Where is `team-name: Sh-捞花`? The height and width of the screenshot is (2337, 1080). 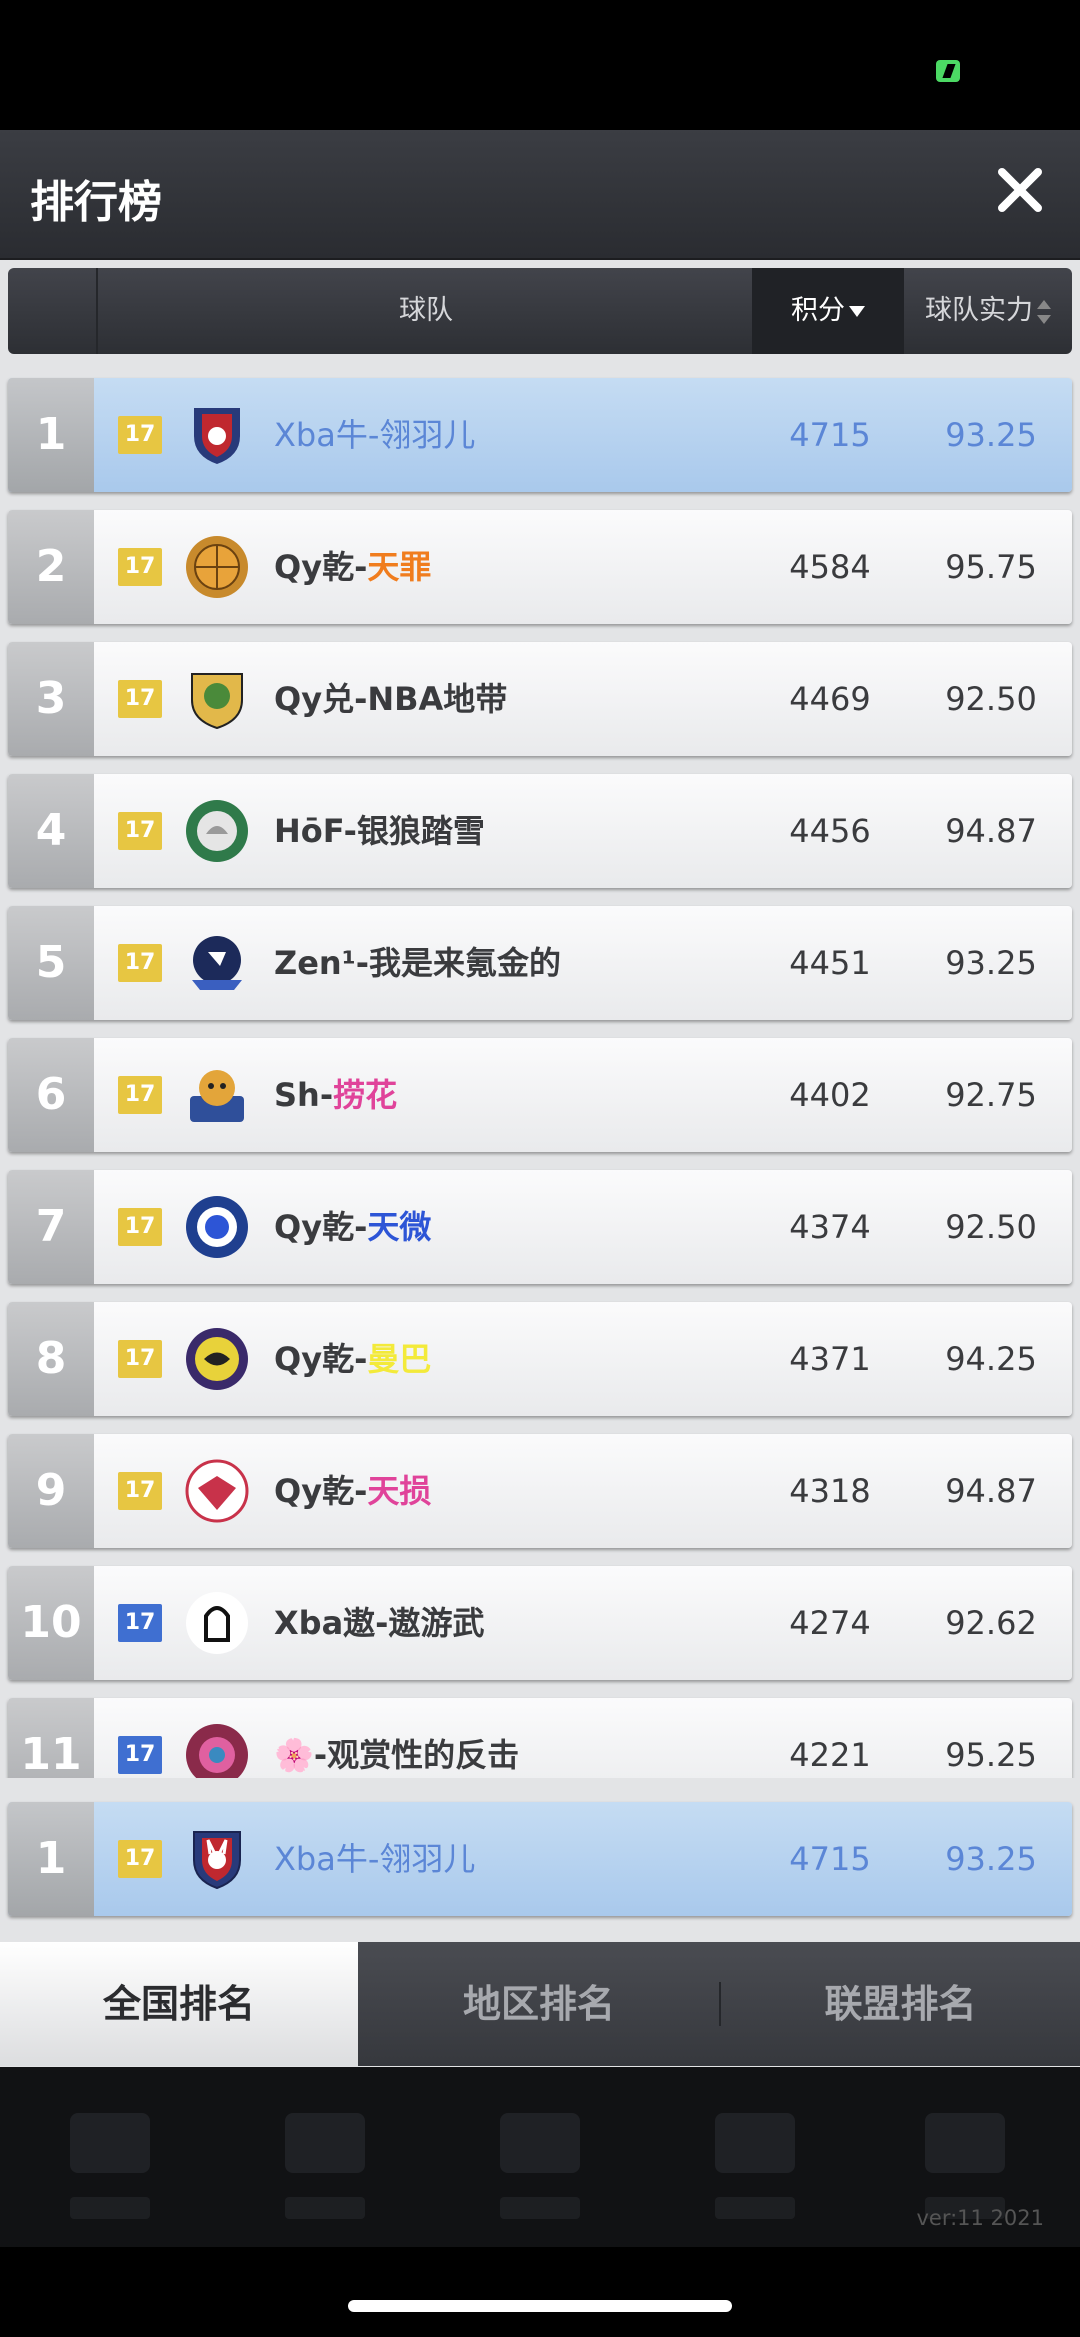 team-name: Sh-捞花 is located at coordinates (335, 1095).